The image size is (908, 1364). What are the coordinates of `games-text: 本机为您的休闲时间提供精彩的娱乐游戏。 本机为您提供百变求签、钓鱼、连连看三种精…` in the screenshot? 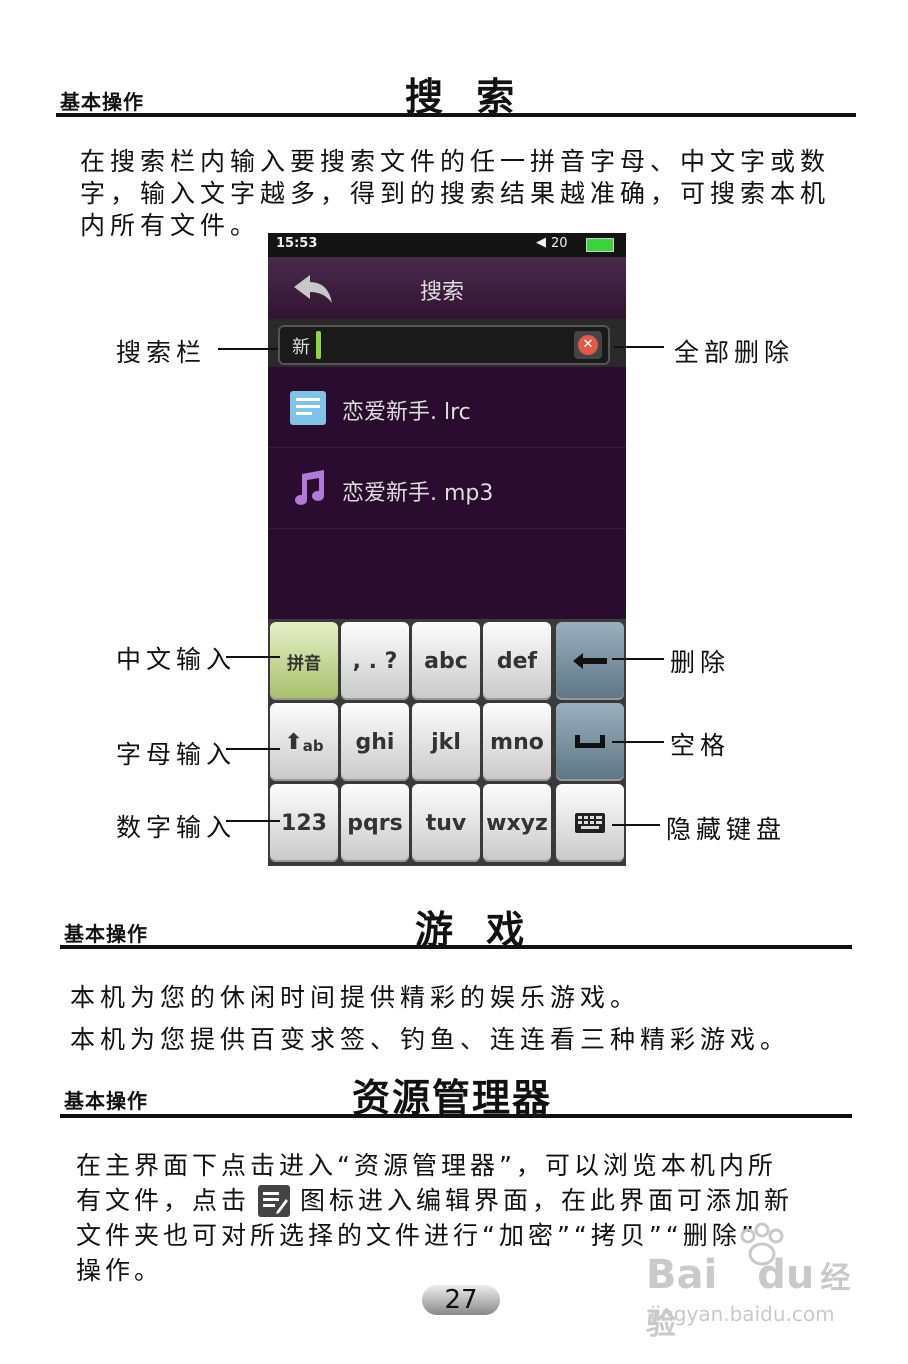 It's located at (470, 1019).